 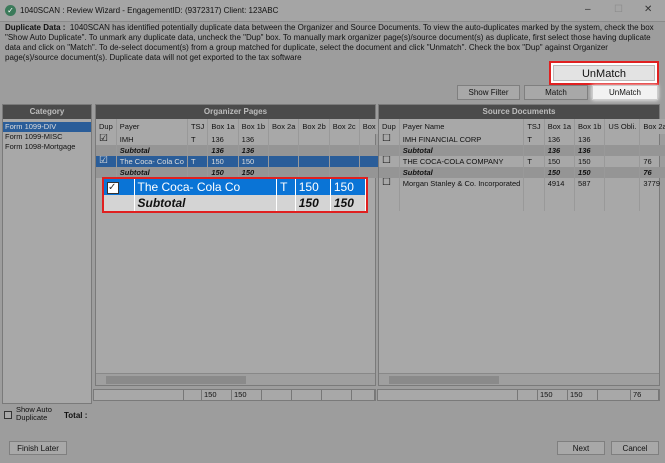 I want to click on unmatch-button: UnMatch, so click(x=625, y=92).